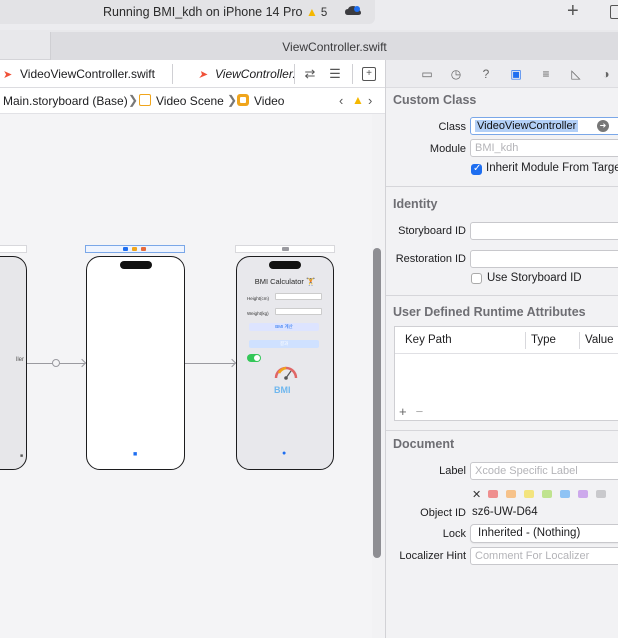 The height and width of the screenshot is (638, 618). I want to click on scene-dock-selected, so click(135, 249).